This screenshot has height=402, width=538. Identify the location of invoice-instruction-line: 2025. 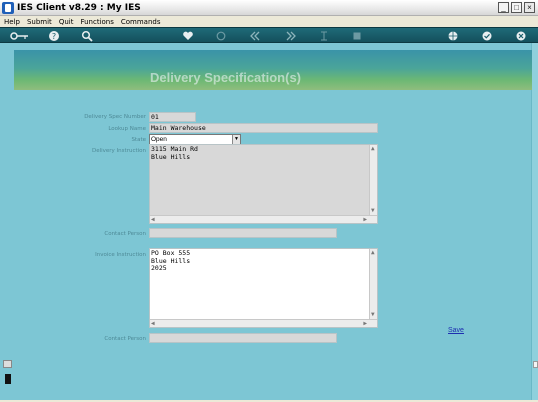
(159, 268).